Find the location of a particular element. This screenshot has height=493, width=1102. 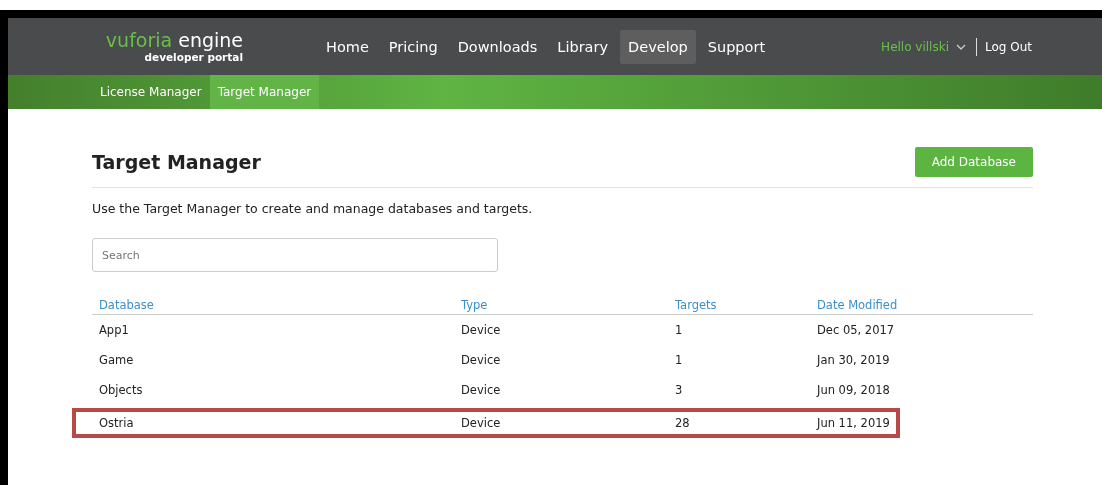

table-cell-text: Dec 05, 2017 is located at coordinates (856, 330).